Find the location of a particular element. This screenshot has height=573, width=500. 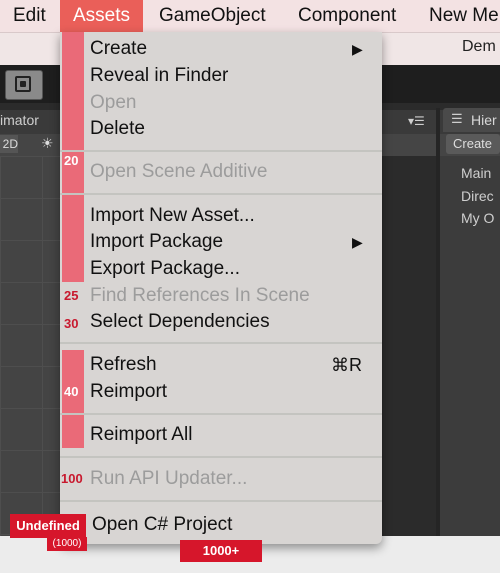

window-title: Dem is located at coordinates (479, 46).